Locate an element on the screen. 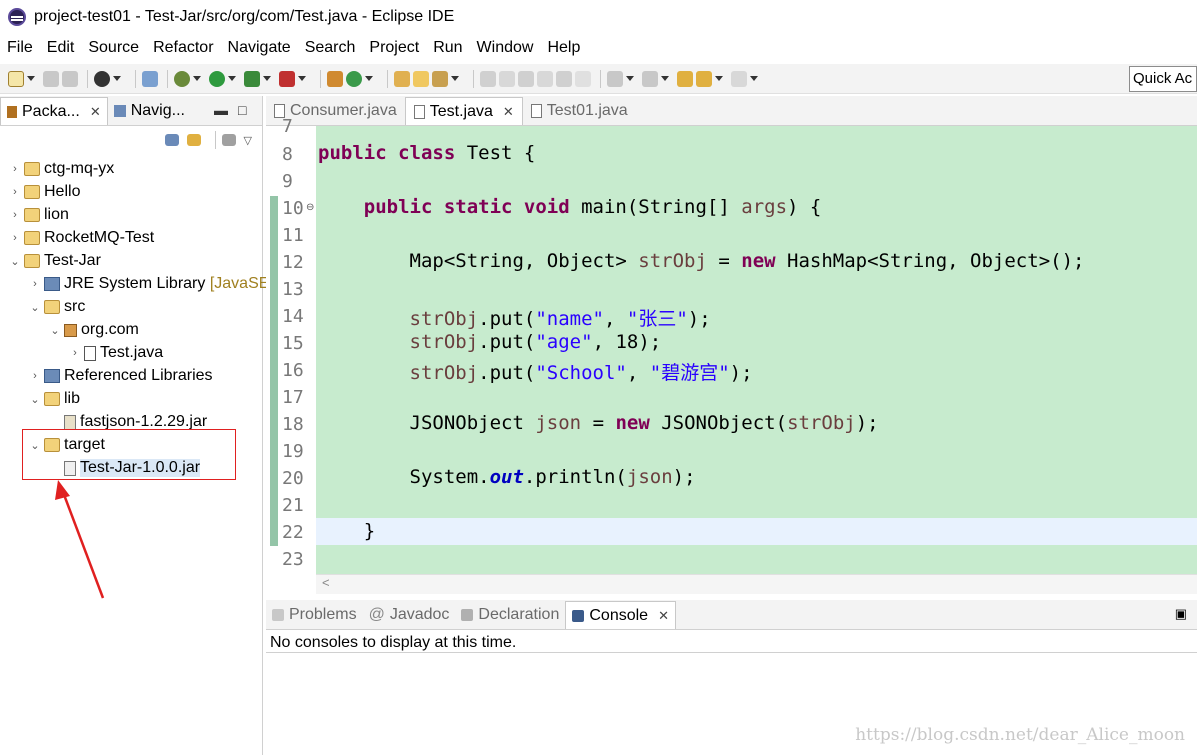  menu-help: Help is located at coordinates (563, 48).